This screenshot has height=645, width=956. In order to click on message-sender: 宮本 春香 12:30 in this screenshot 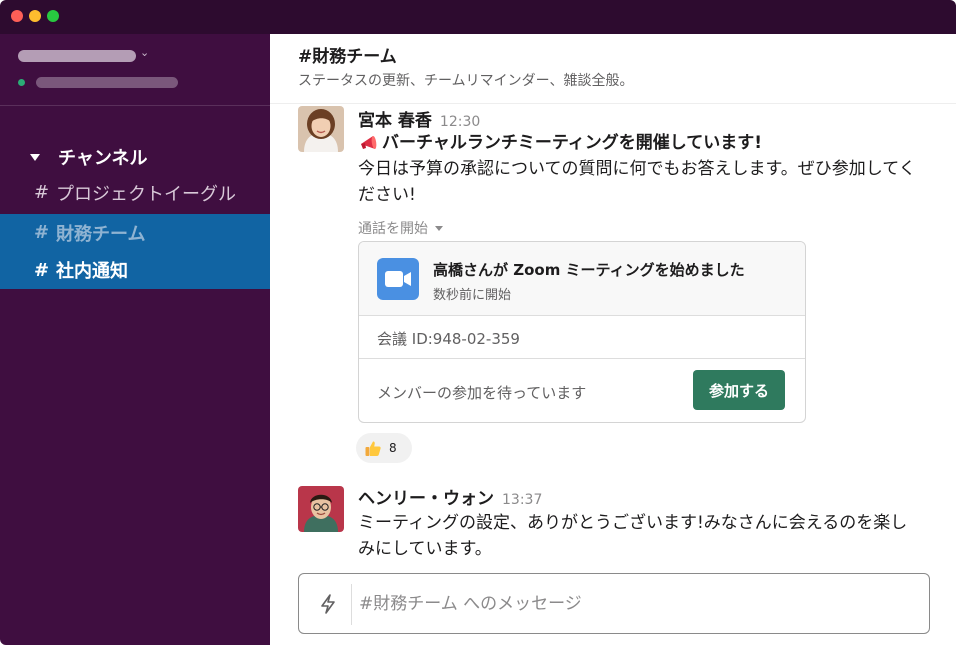, I will do `click(419, 118)`.